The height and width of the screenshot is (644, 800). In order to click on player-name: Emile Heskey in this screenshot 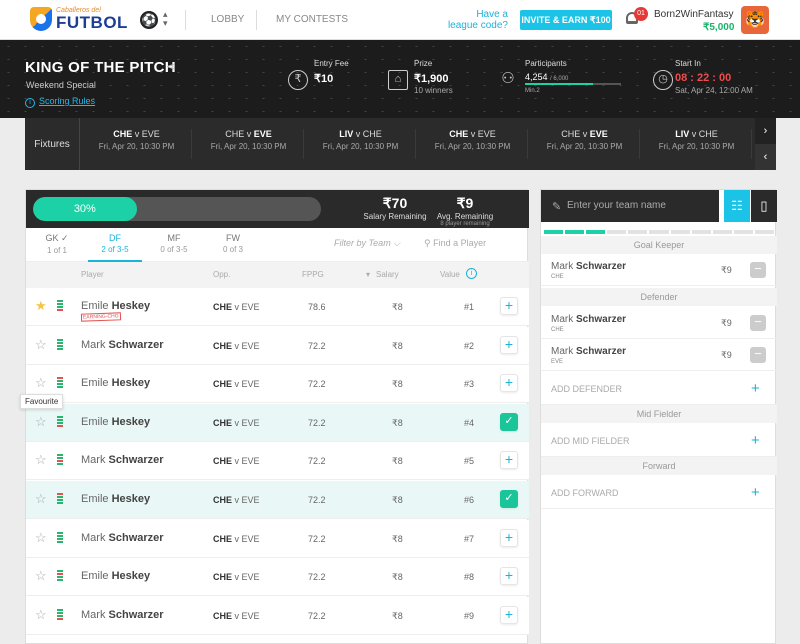, I will do `click(115, 422)`.